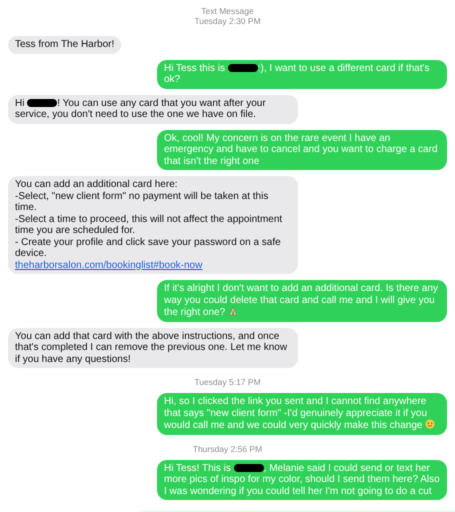  What do you see at coordinates (65, 45) in the screenshot?
I see `received-message-bubble: Tess from The Harbor!` at bounding box center [65, 45].